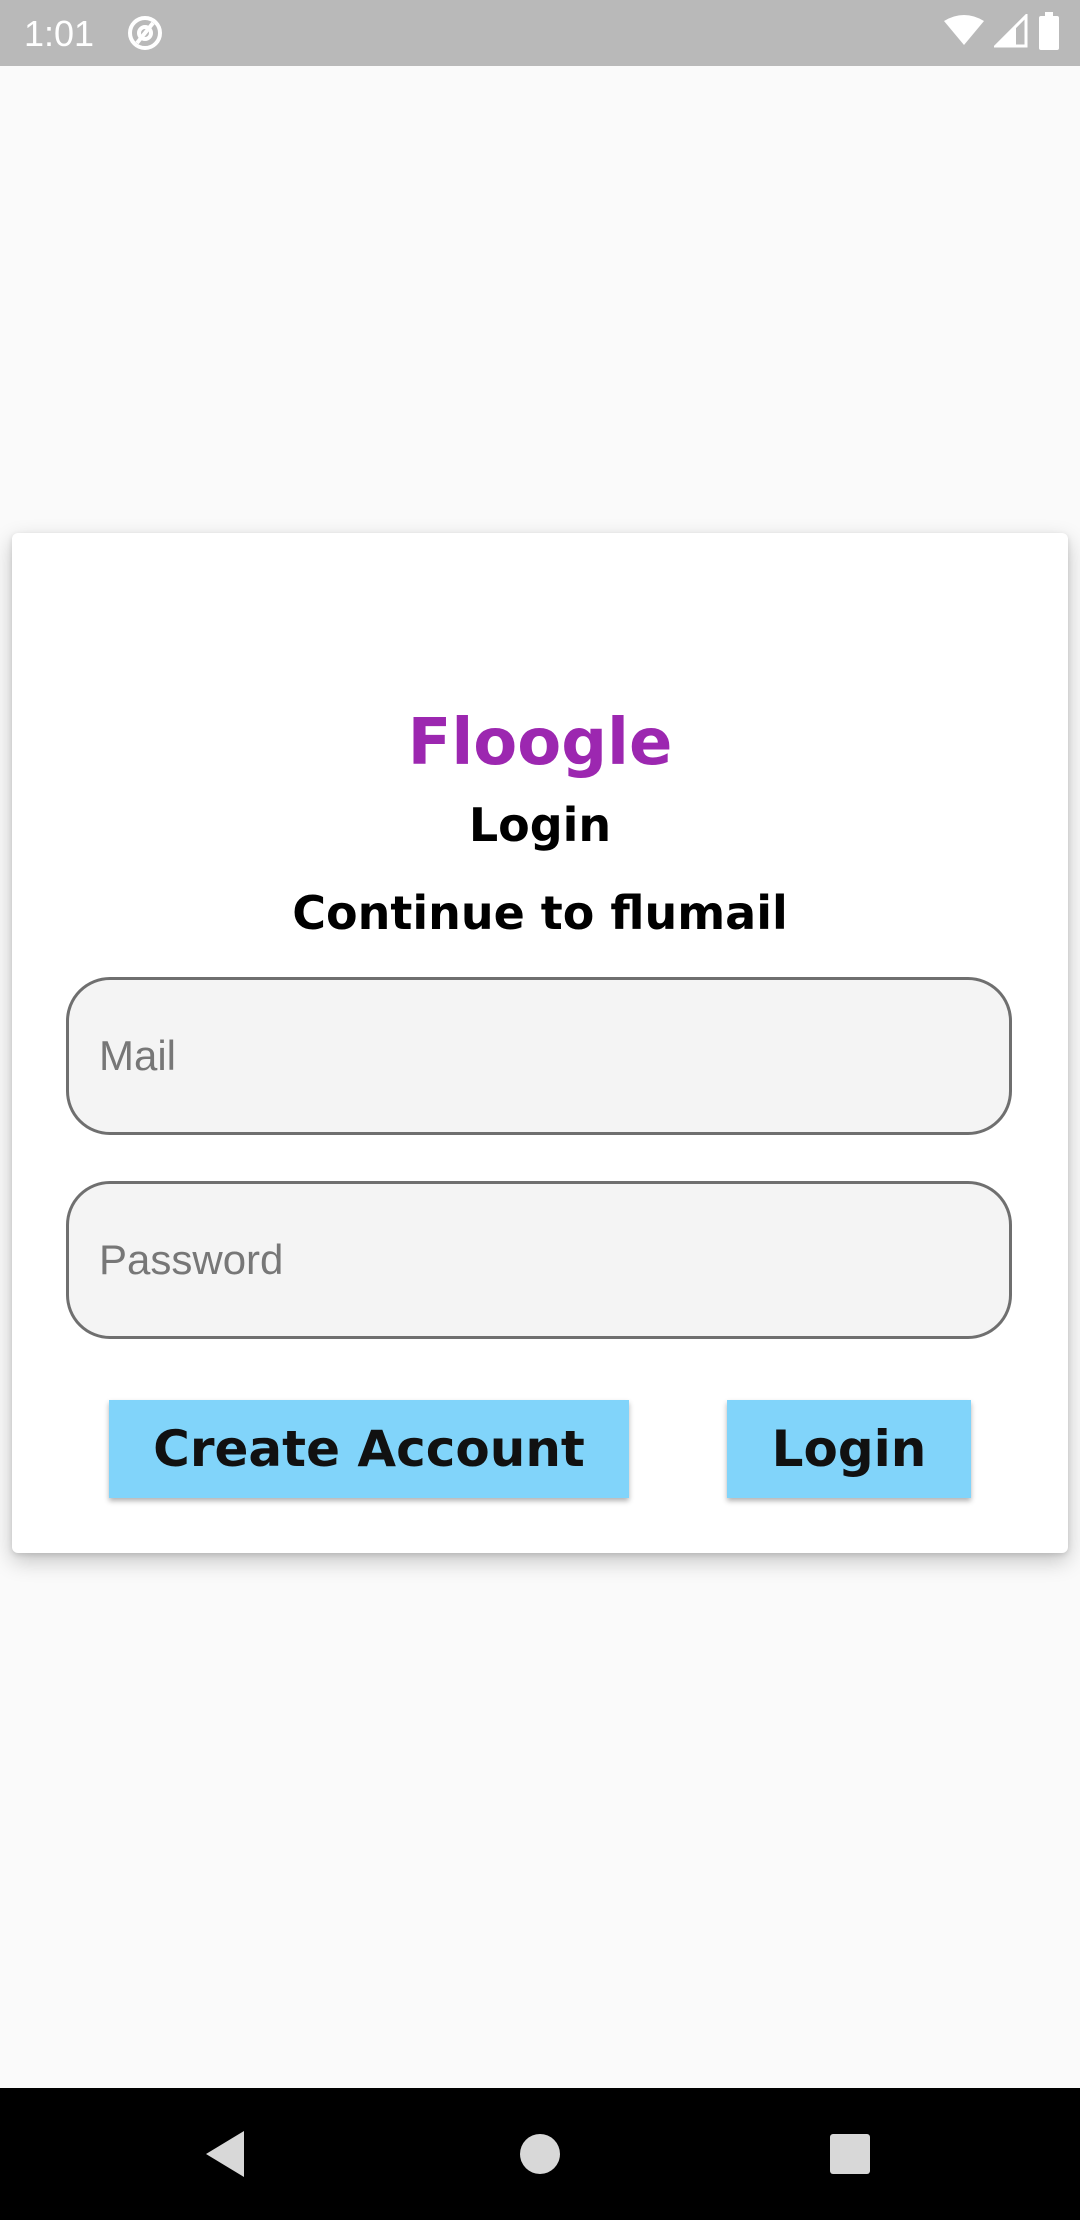 Image resolution: width=1080 pixels, height=2220 pixels. Describe the element at coordinates (964, 33) in the screenshot. I see `wifi-icon` at that location.